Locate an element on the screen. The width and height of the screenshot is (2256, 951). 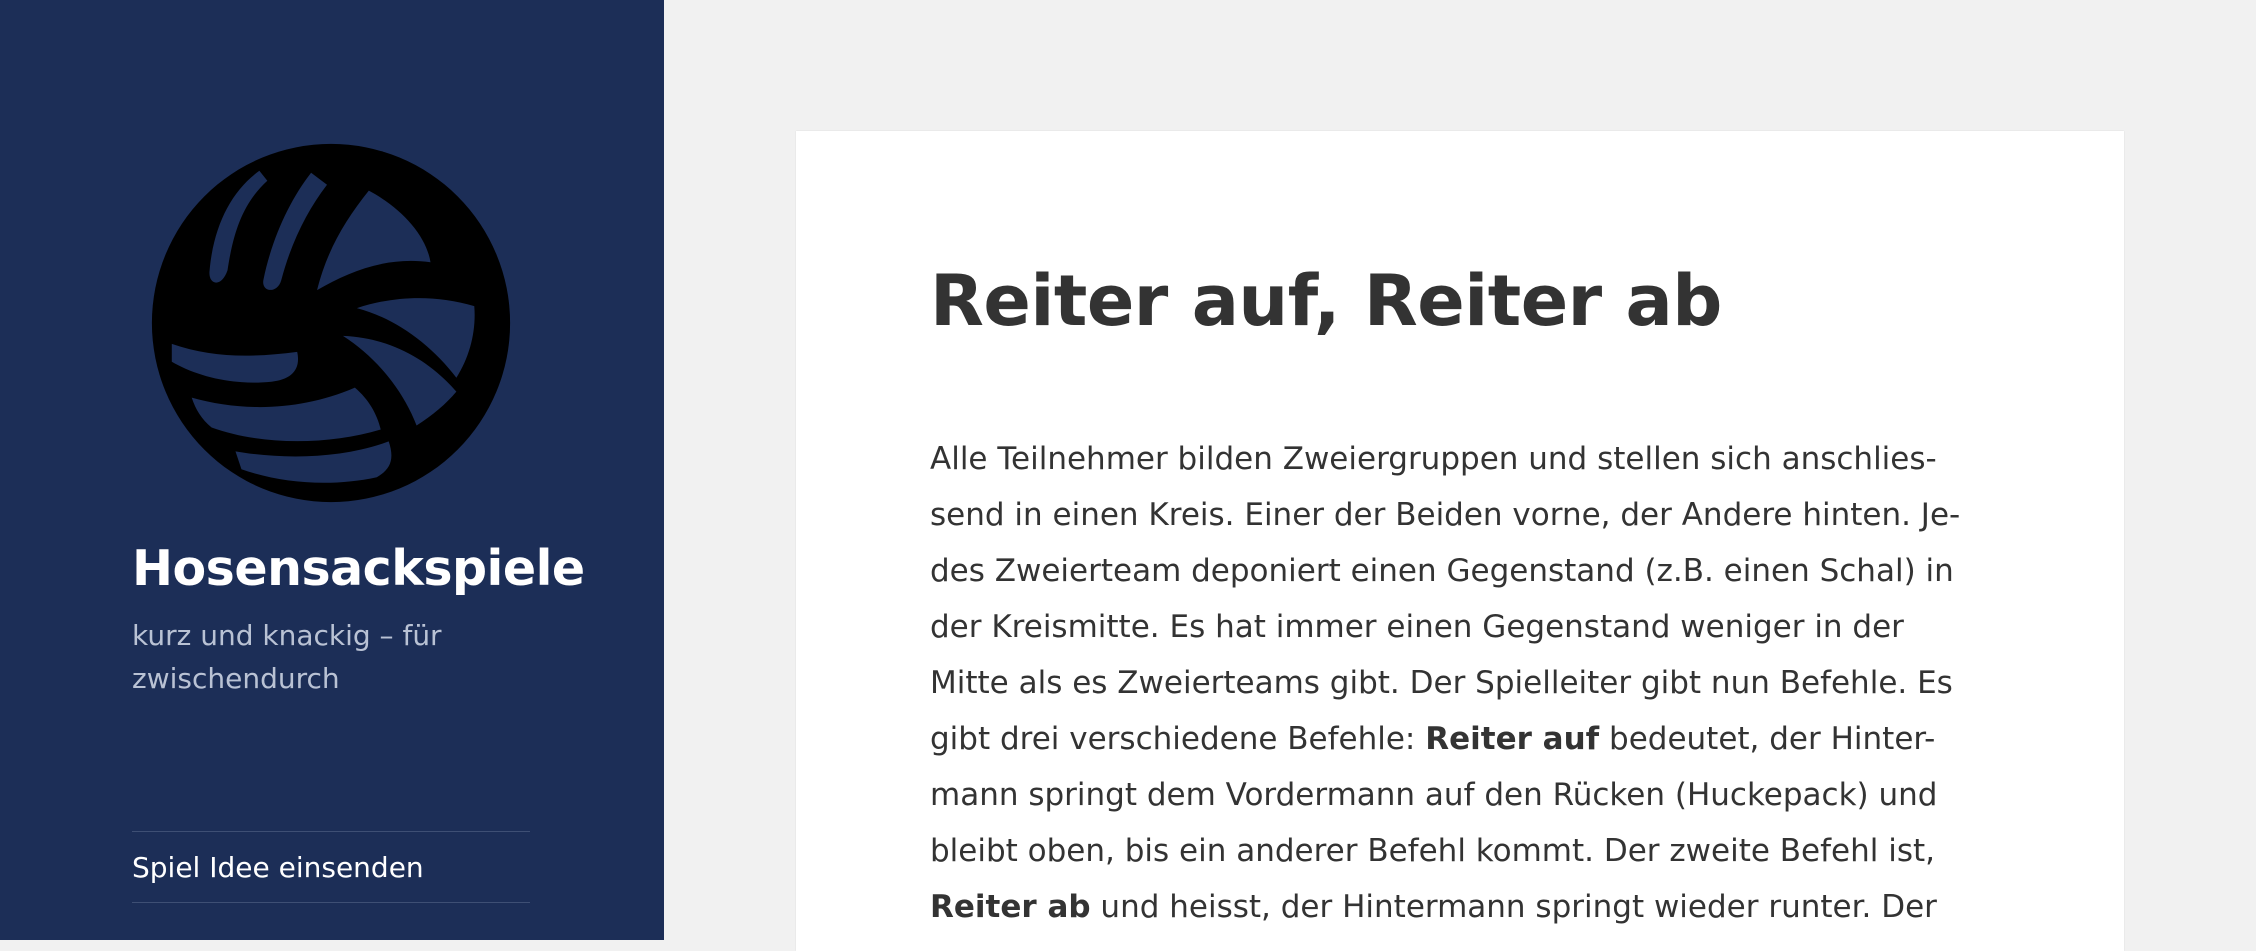
nav-link-spiel-idee-einsenden: Spiel Idee einsenden is located at coordinates (278, 867).